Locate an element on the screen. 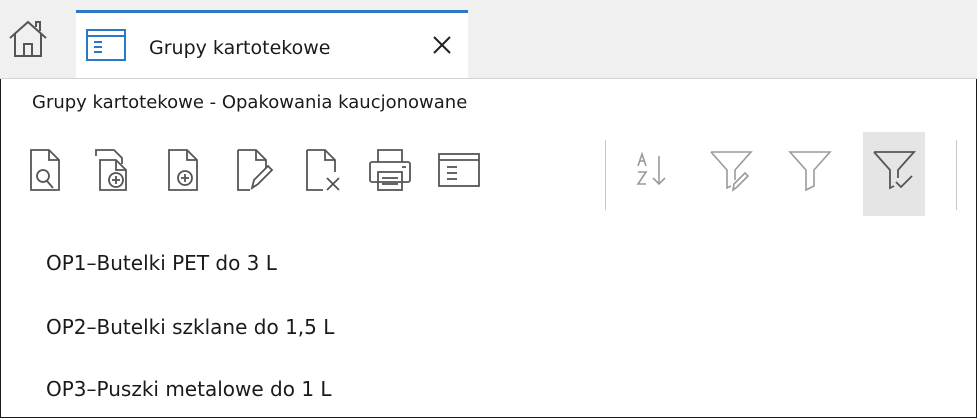  list-item: OP2–Butelki szklane do 1,5 L is located at coordinates (190, 327).